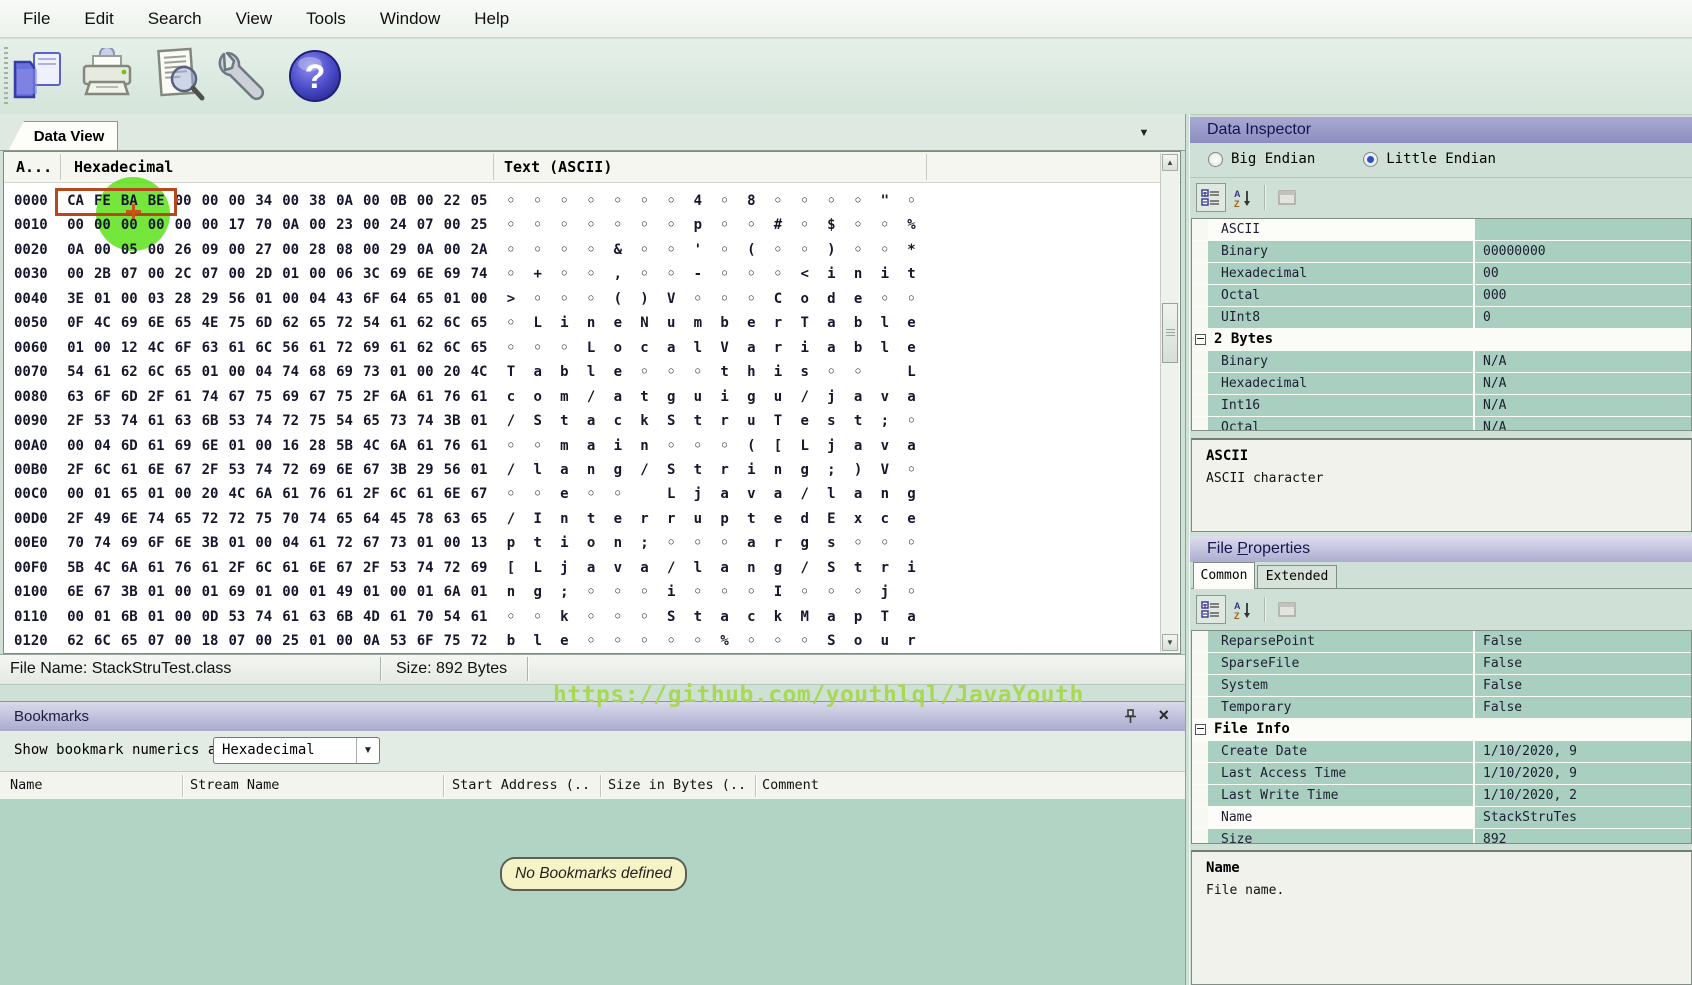  Describe the element at coordinates (778, 397) in the screenshot. I see `ascii-char: u` at that location.